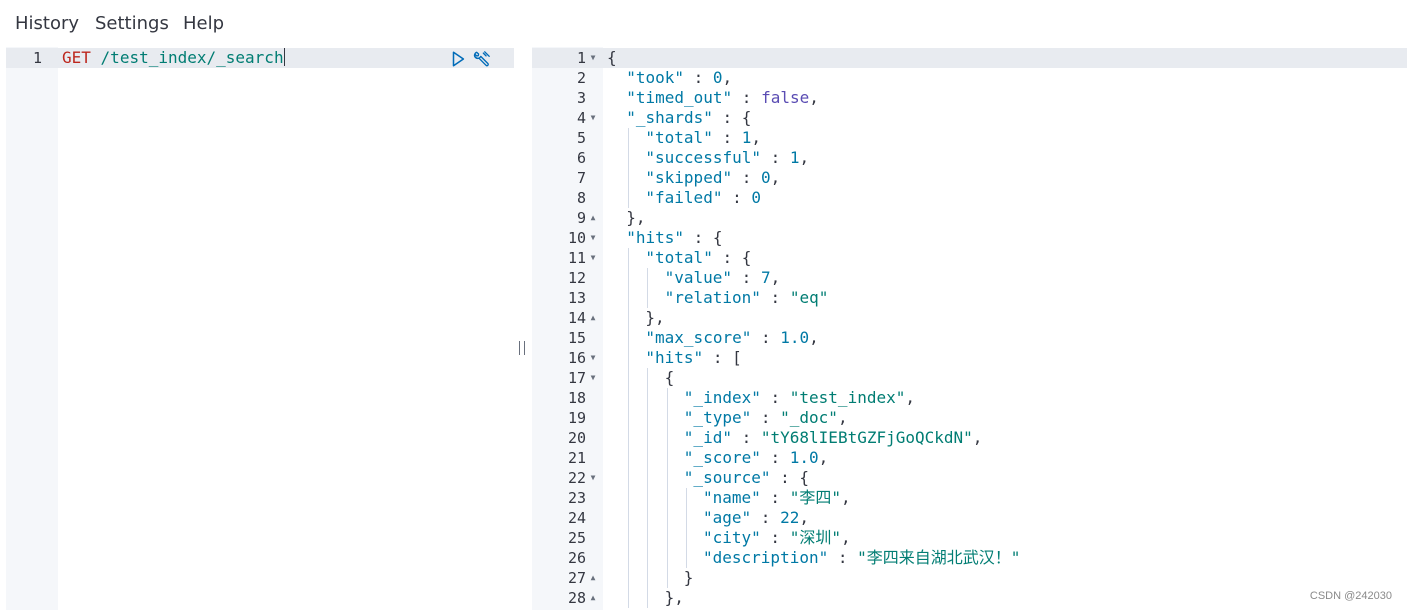 The height and width of the screenshot is (610, 1407). Describe the element at coordinates (576, 598) in the screenshot. I see `line-number: 28` at that location.